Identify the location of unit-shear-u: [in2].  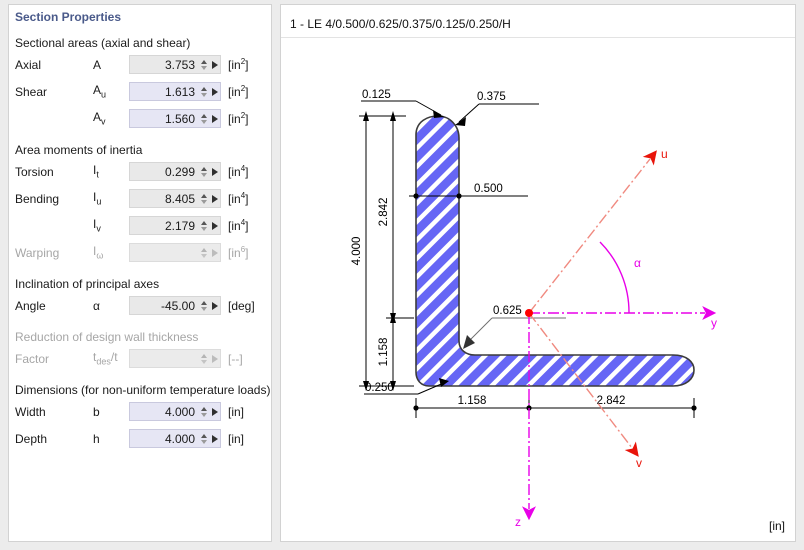
(238, 91).